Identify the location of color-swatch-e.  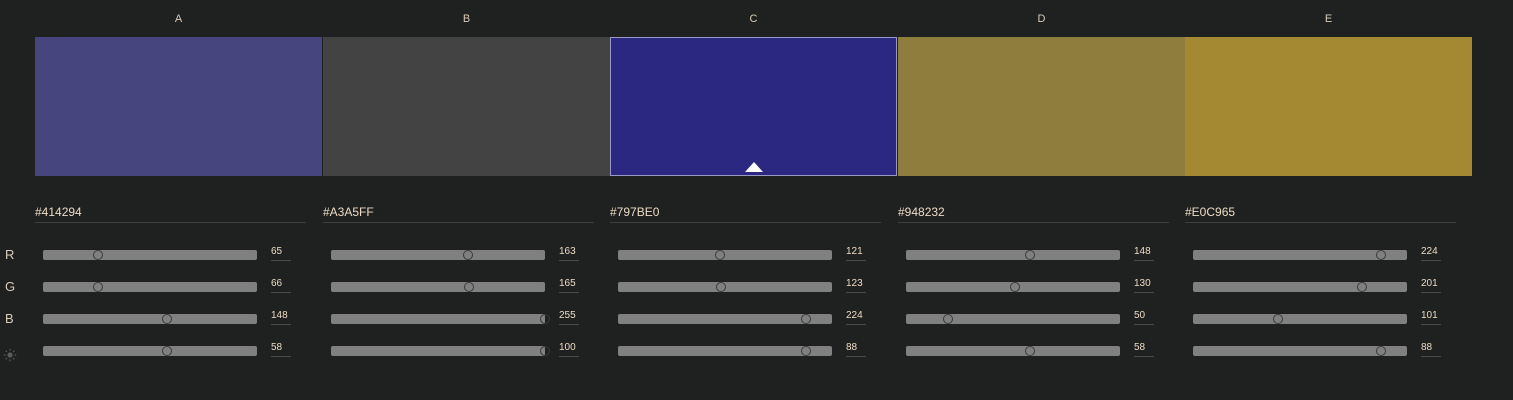
(1328, 106).